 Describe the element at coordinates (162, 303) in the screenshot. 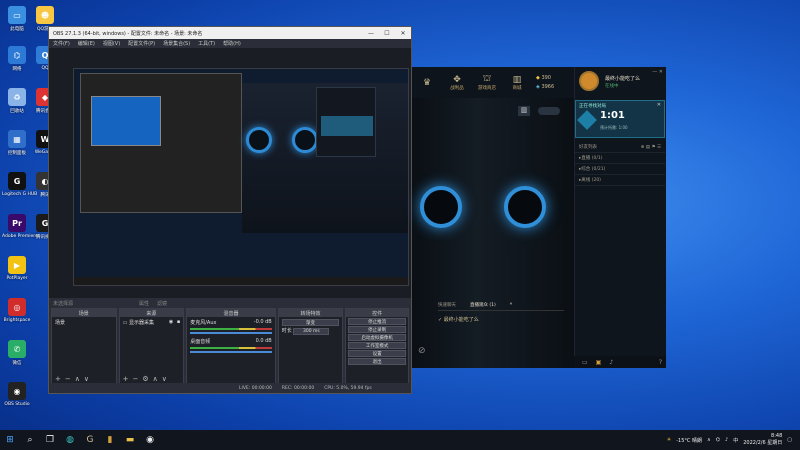

I see `filters-button: 滤镜` at that location.